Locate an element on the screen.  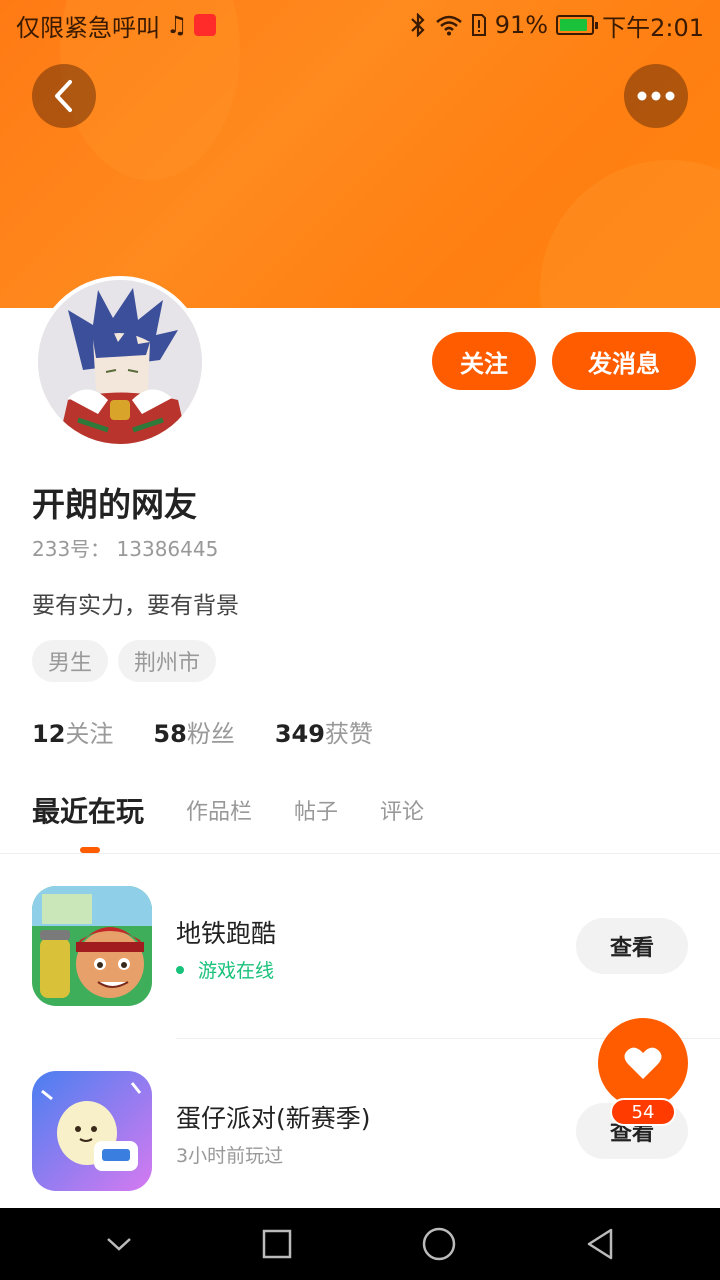
wifi-icon is located at coordinates (448, 25).